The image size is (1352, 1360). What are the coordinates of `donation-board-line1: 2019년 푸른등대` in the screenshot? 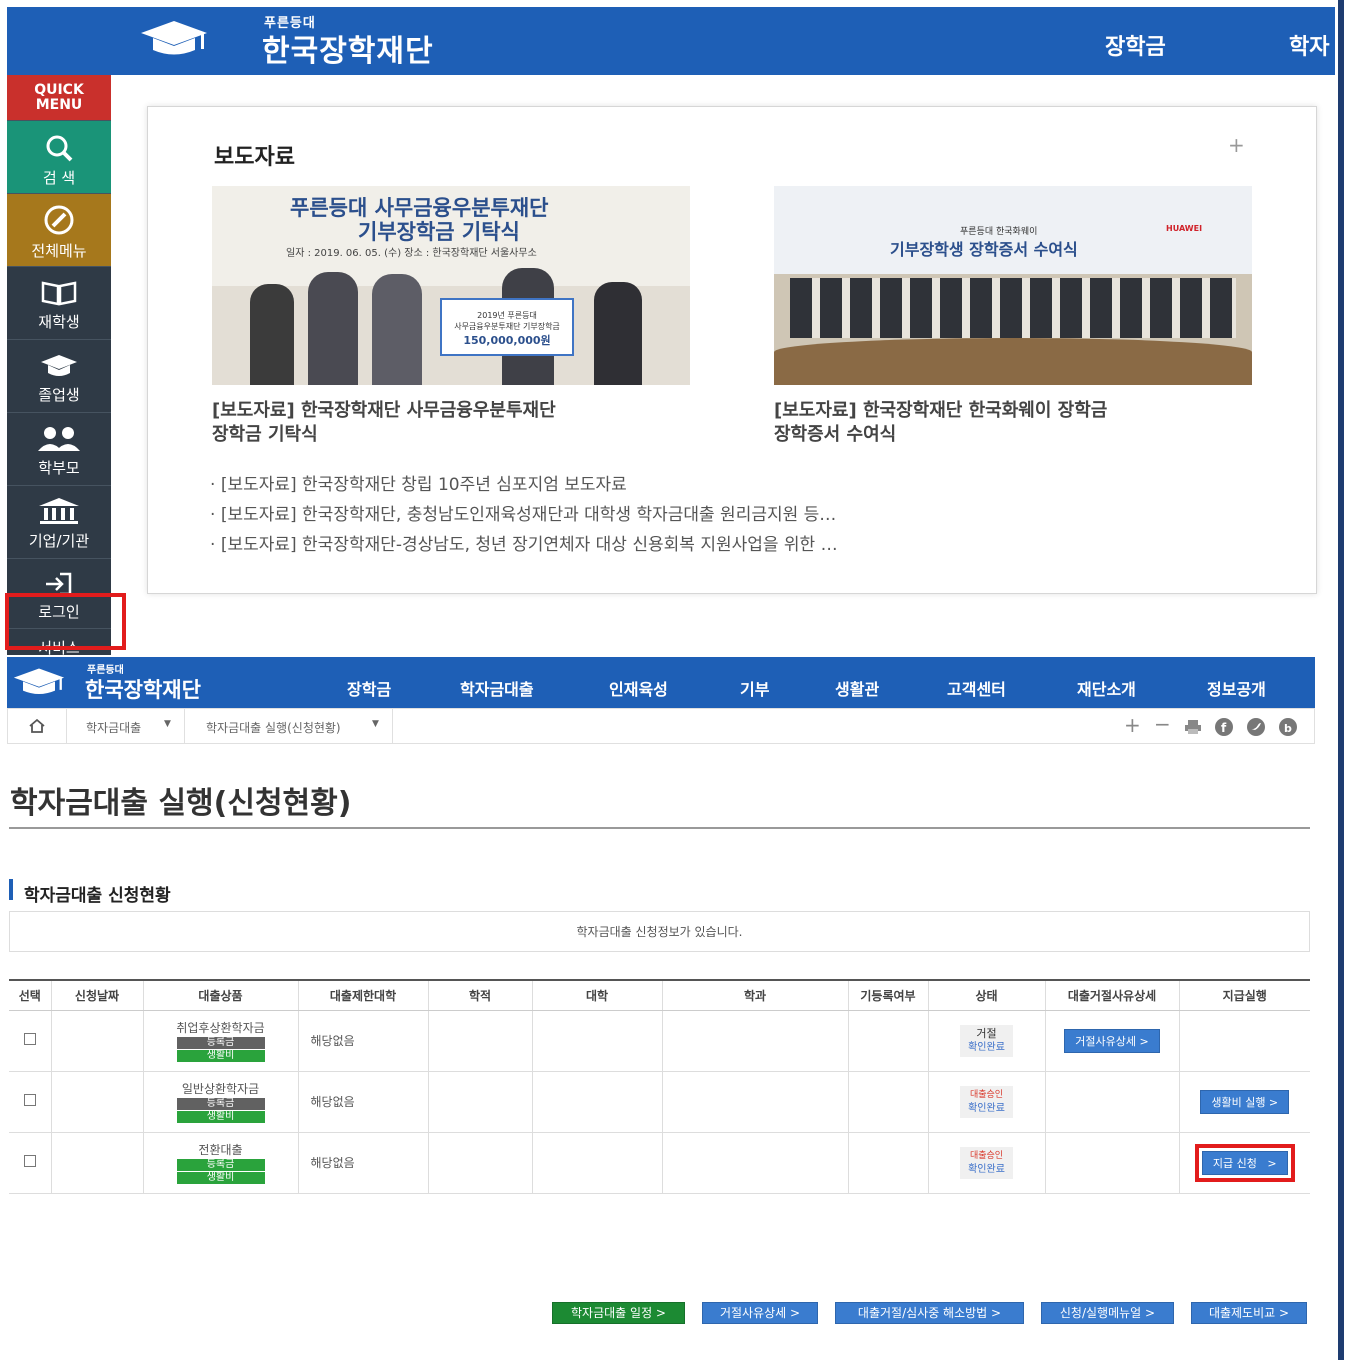 It's located at (507, 315).